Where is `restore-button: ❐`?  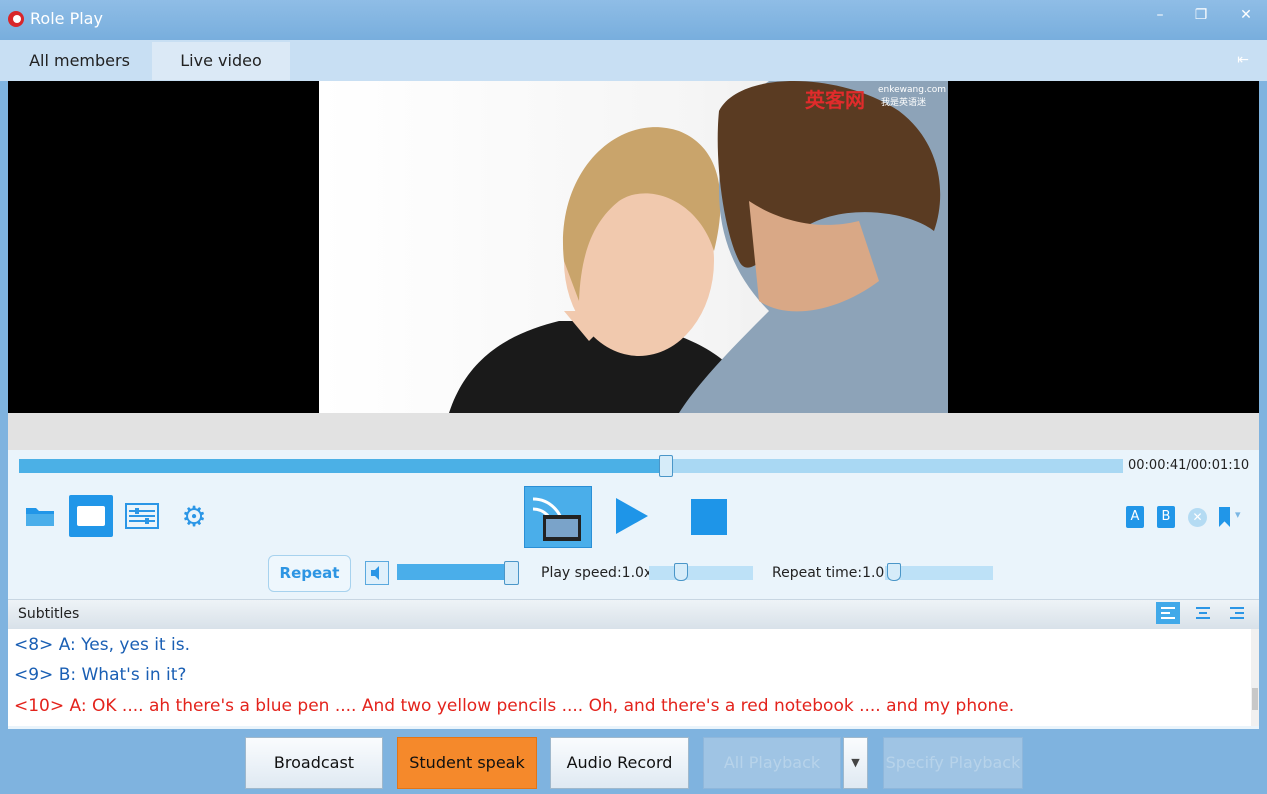
restore-button: ❐ is located at coordinates (1201, 15).